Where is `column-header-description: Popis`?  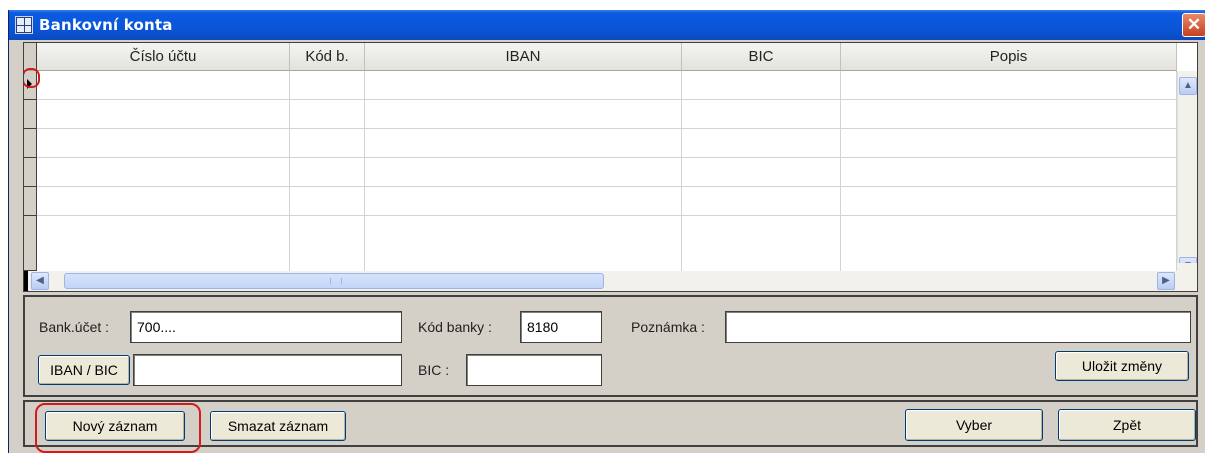
column-header-description: Popis is located at coordinates (1009, 57).